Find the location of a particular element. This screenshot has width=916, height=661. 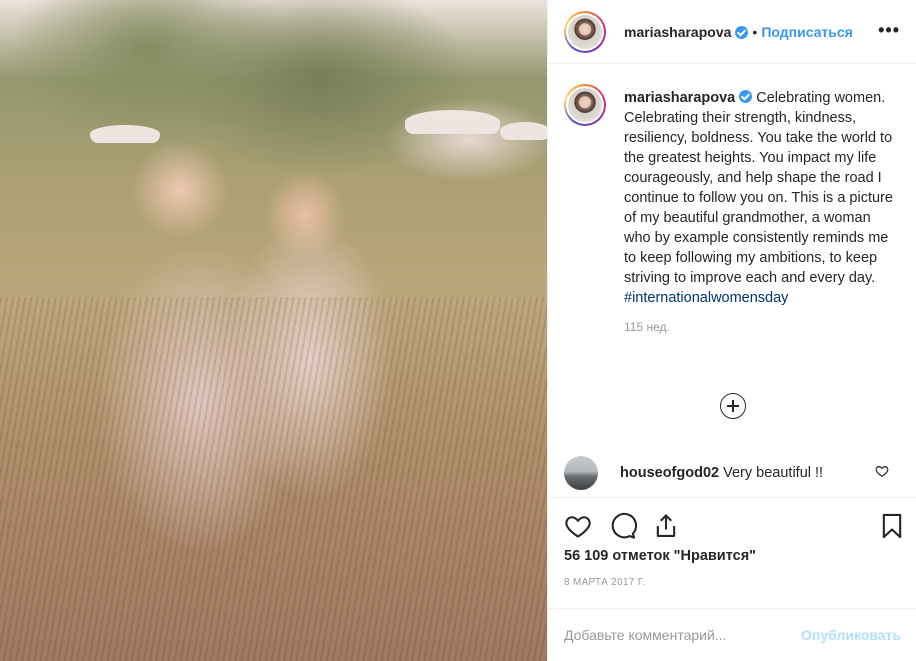

comment-item: houseofgod02 Very beautiful !! is located at coordinates (732, 473).